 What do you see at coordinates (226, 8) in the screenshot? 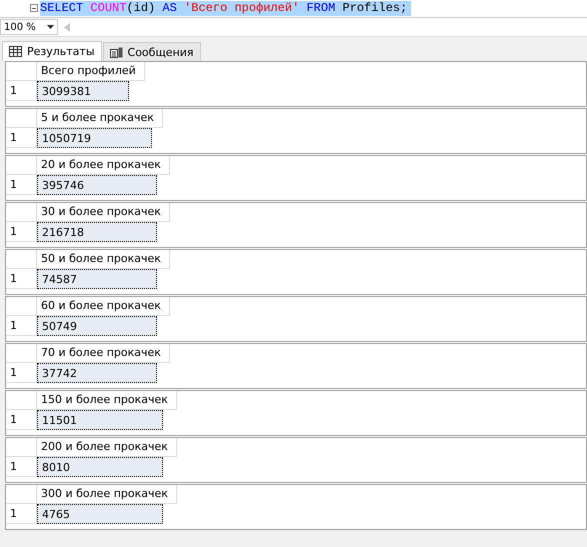
I see `sql-query: SELECT COUNT(id) AS 'Всего профилей' FROM Profiles;` at bounding box center [226, 8].